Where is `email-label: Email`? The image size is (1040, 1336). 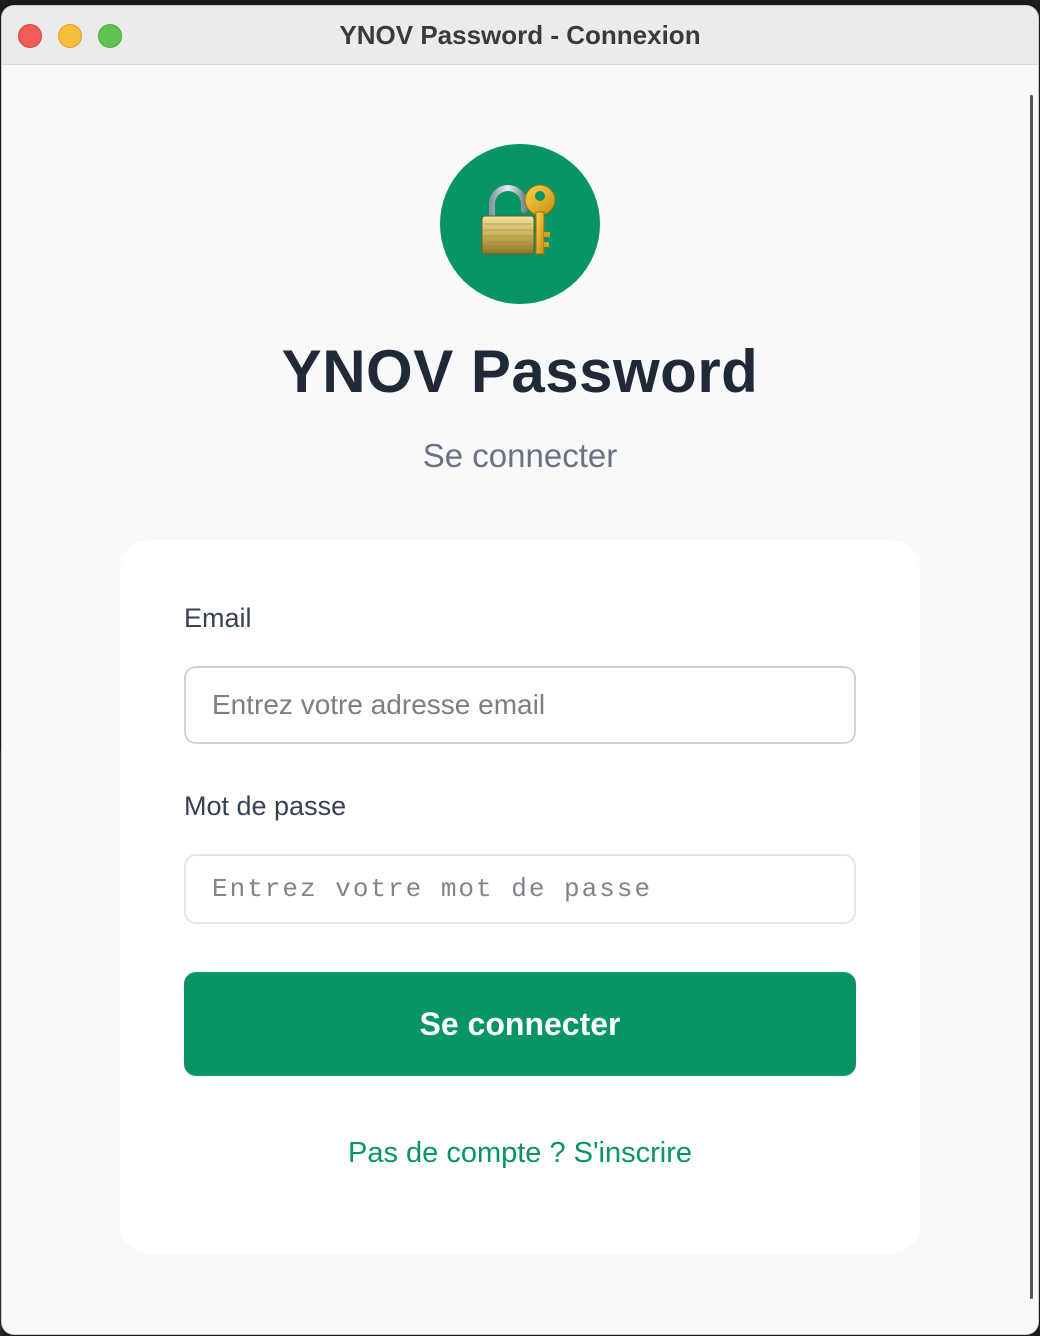
email-label: Email is located at coordinates (218, 618).